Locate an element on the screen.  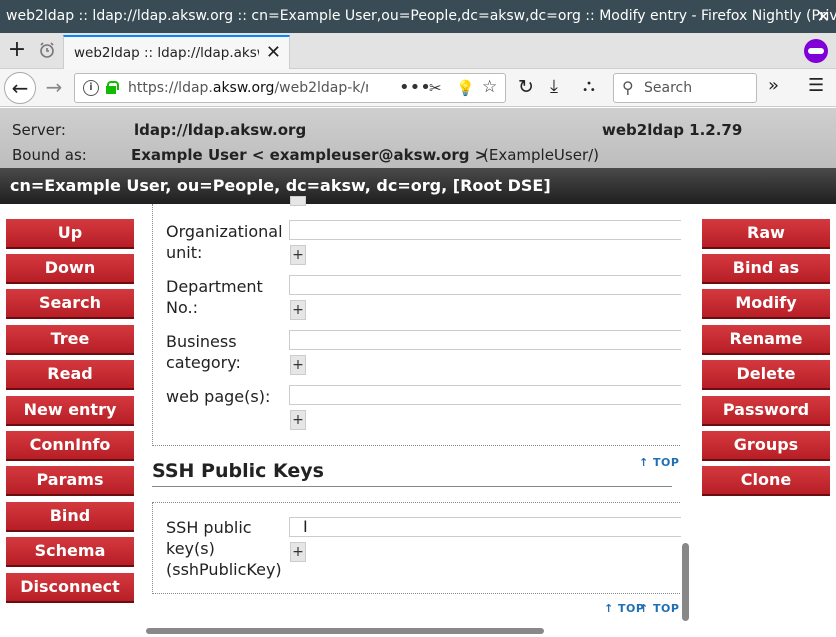
url-prefix: https://ldap. is located at coordinates (170, 88).